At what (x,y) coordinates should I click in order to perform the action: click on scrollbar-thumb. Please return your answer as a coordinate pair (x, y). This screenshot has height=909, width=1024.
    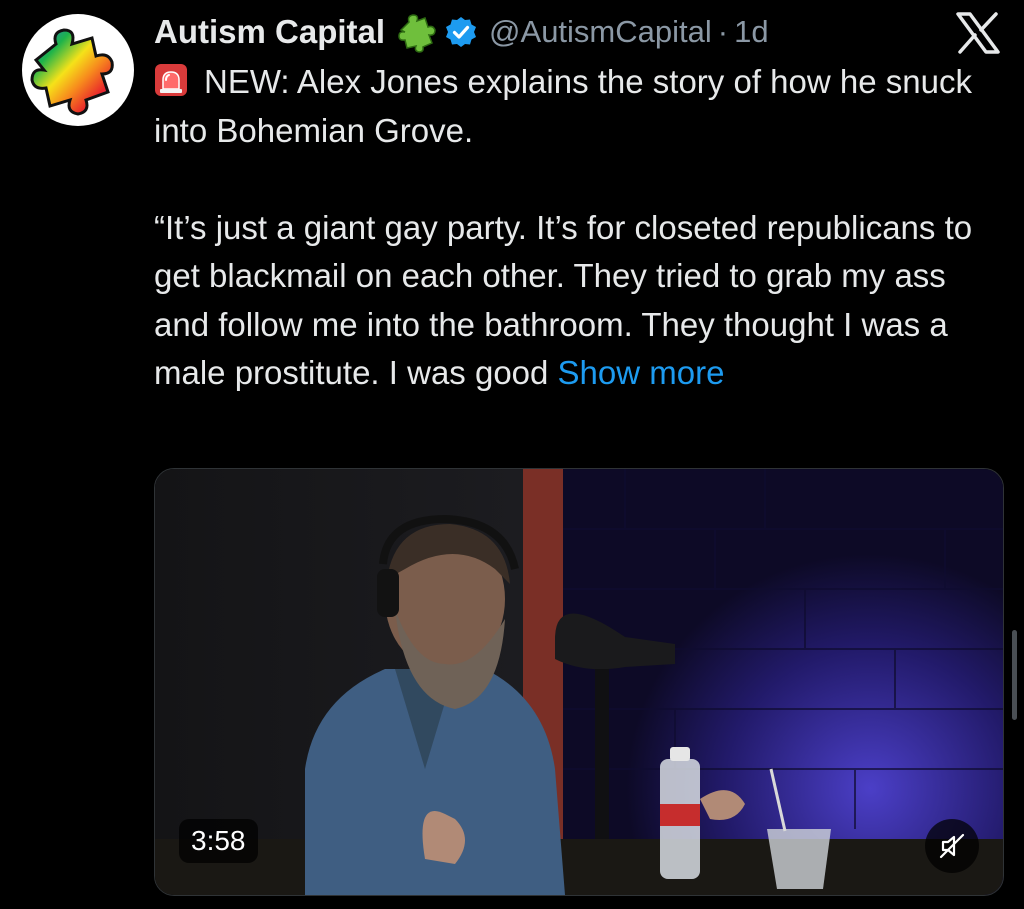
    Looking at the image, I should click on (1014, 675).